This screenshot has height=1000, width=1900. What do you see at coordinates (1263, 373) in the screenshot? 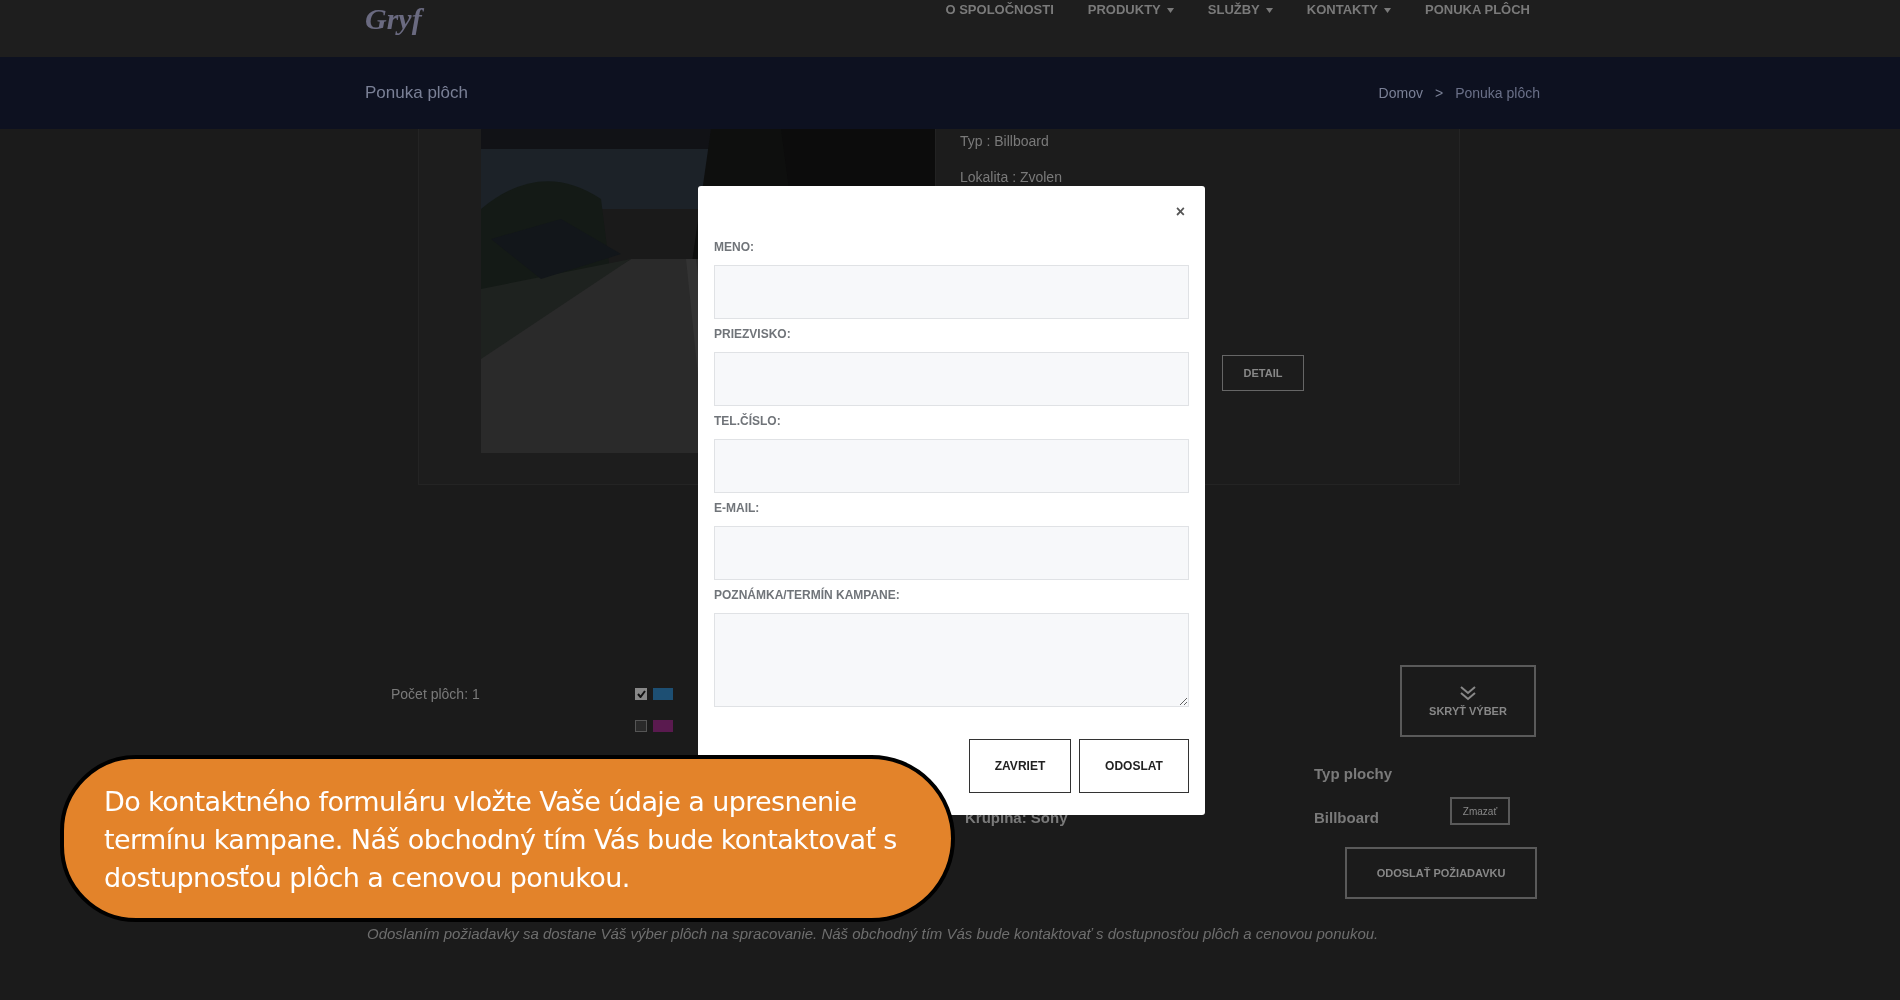
I see `detail-button: DETAIL` at bounding box center [1263, 373].